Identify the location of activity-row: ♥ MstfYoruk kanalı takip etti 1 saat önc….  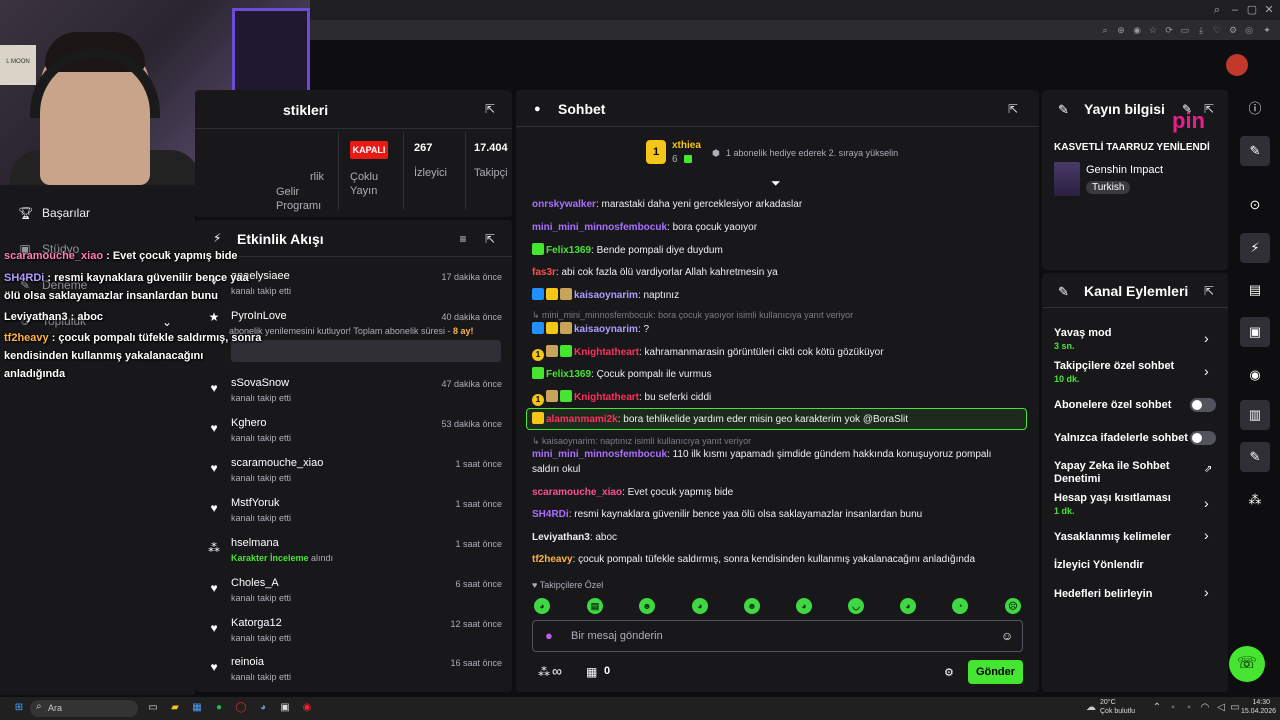
(353, 515).